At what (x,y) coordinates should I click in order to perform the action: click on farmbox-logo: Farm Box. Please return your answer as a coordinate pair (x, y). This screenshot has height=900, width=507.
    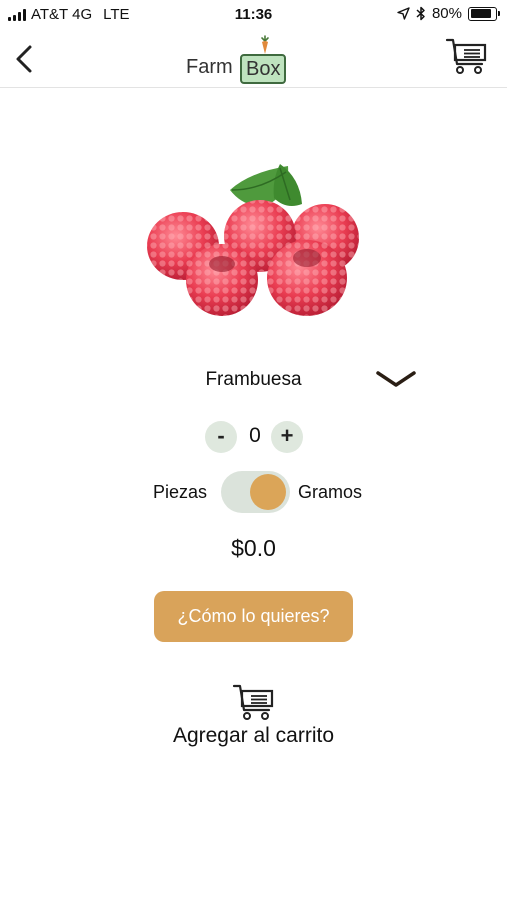
    Looking at the image, I should click on (241, 58).